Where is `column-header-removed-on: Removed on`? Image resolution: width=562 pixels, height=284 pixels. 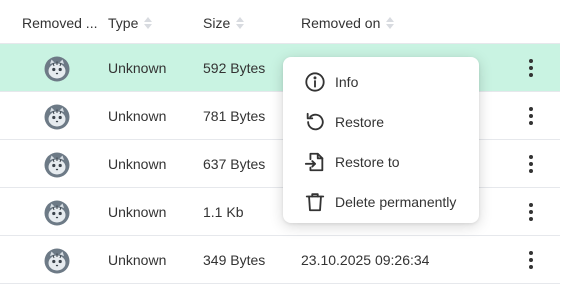
column-header-removed-on: Removed on is located at coordinates (348, 23).